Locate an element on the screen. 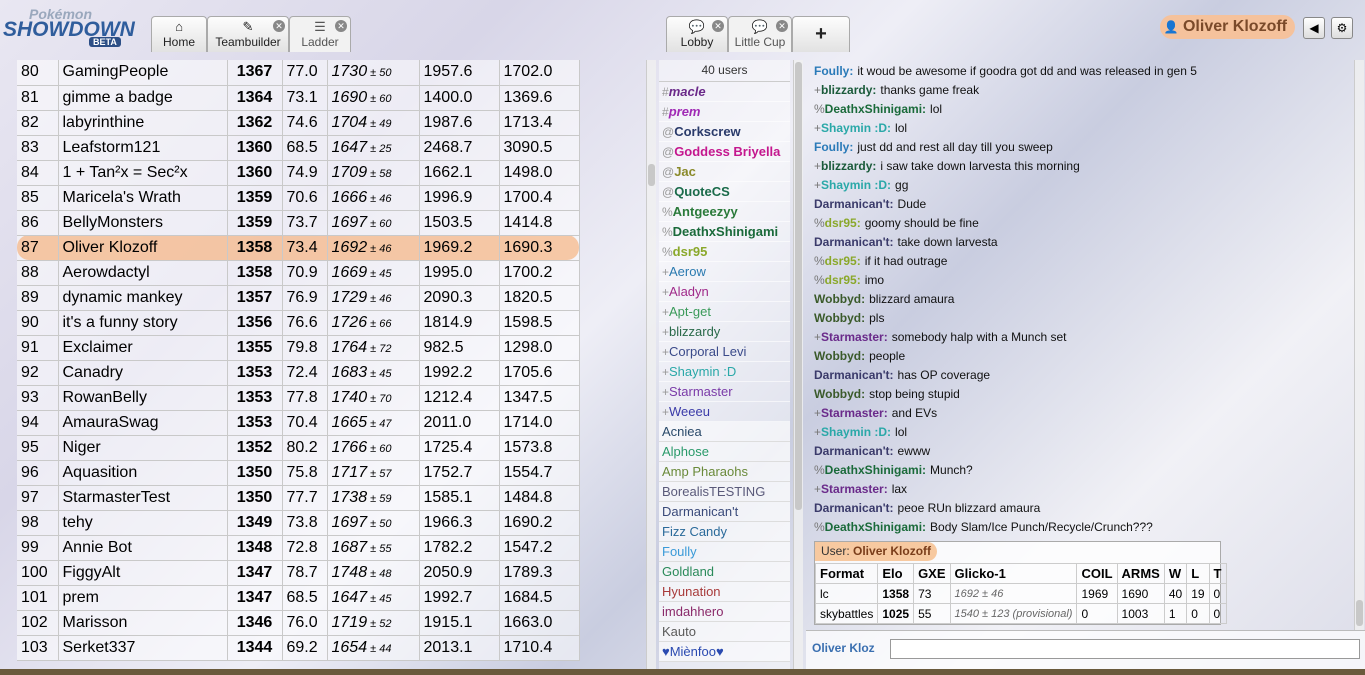 The height and width of the screenshot is (675, 1365). userlist-item: Foully is located at coordinates (724, 552).